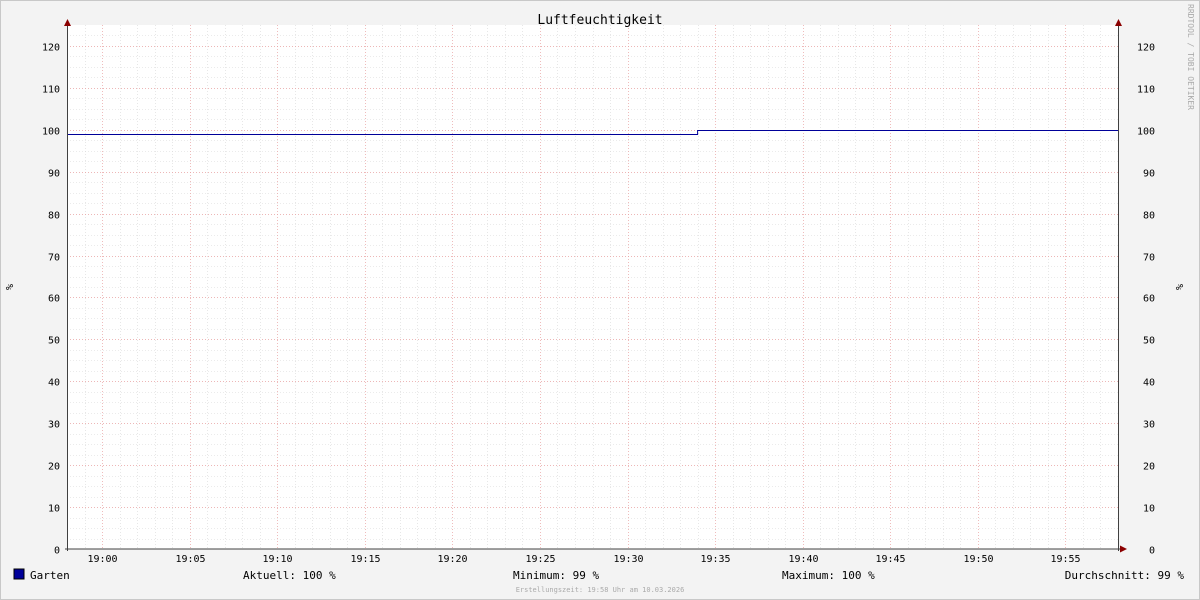 The width and height of the screenshot is (1200, 600). Describe the element at coordinates (54, 258) in the screenshot. I see `y-tick-label-left: 70` at that location.